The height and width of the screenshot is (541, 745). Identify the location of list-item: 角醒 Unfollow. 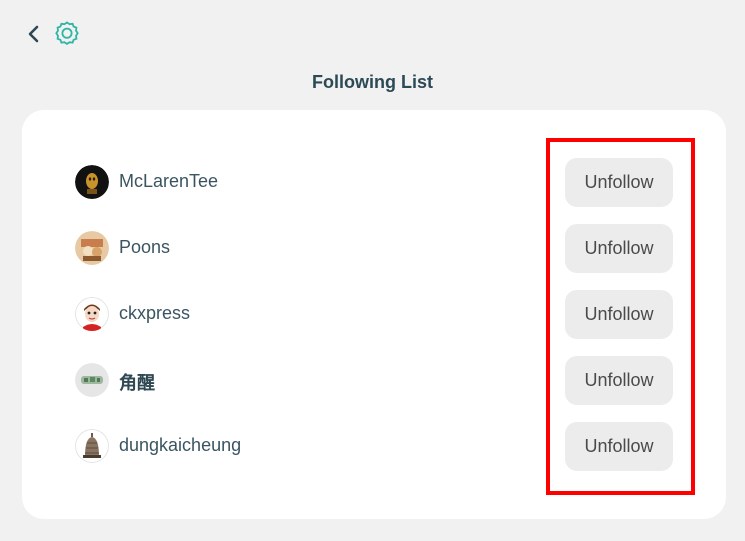
(374, 381).